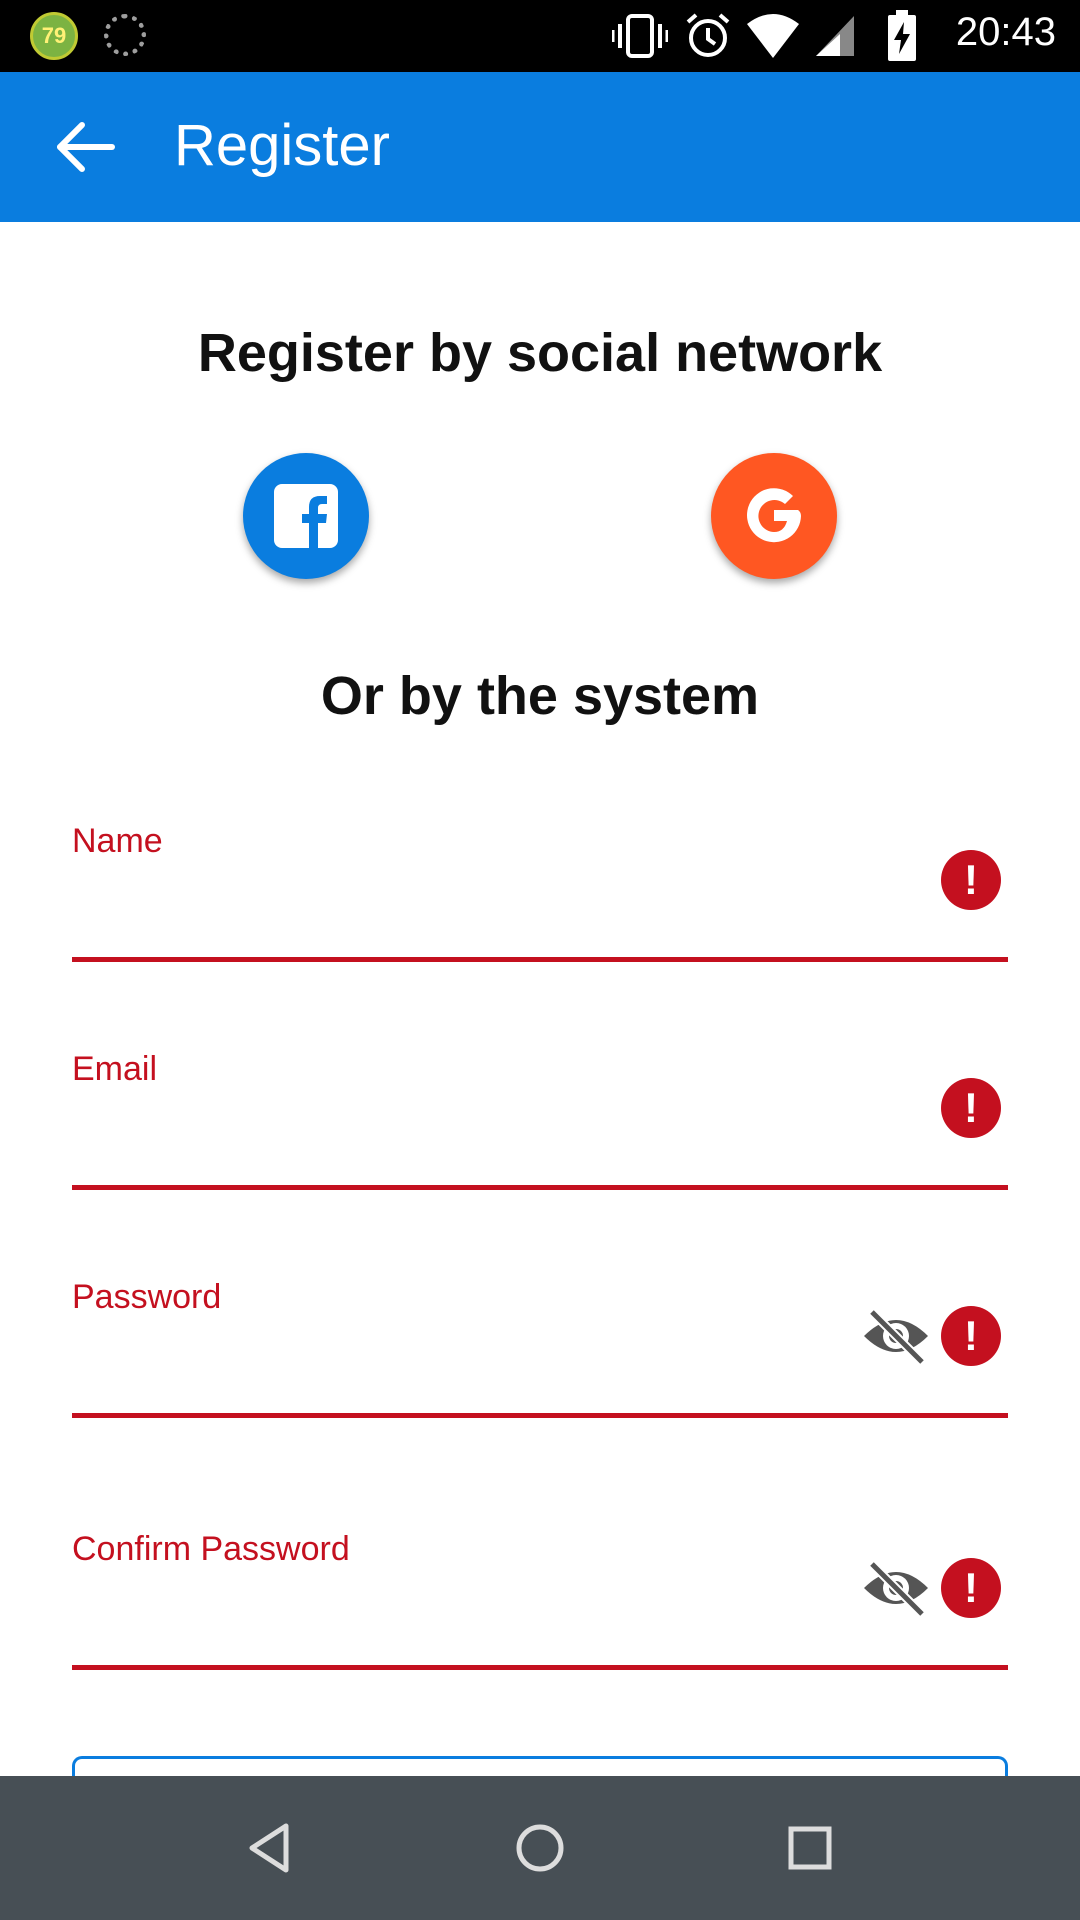 This screenshot has width=1080, height=1920. I want to click on google-button, so click(774, 516).